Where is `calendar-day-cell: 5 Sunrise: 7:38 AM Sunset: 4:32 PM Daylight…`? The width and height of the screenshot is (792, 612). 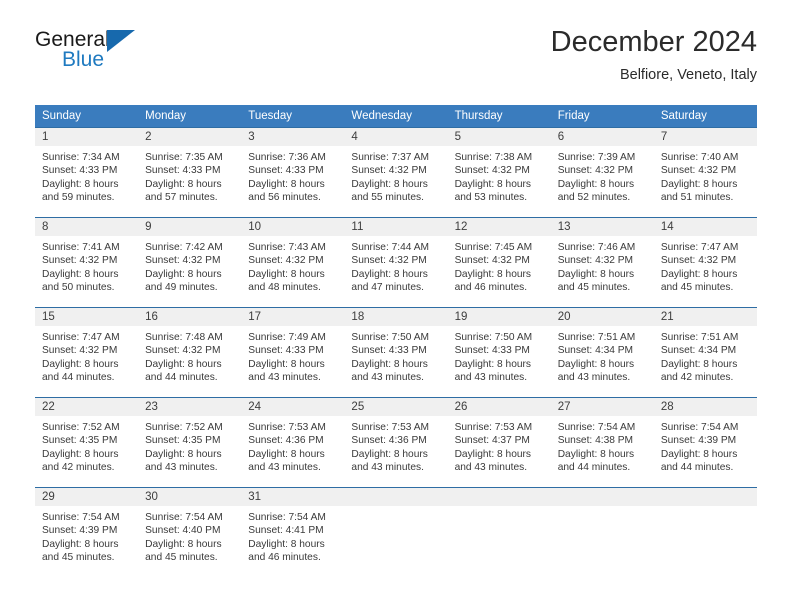 calendar-day-cell: 5 Sunrise: 7:38 AM Sunset: 4:32 PM Daylight… is located at coordinates (499, 172).